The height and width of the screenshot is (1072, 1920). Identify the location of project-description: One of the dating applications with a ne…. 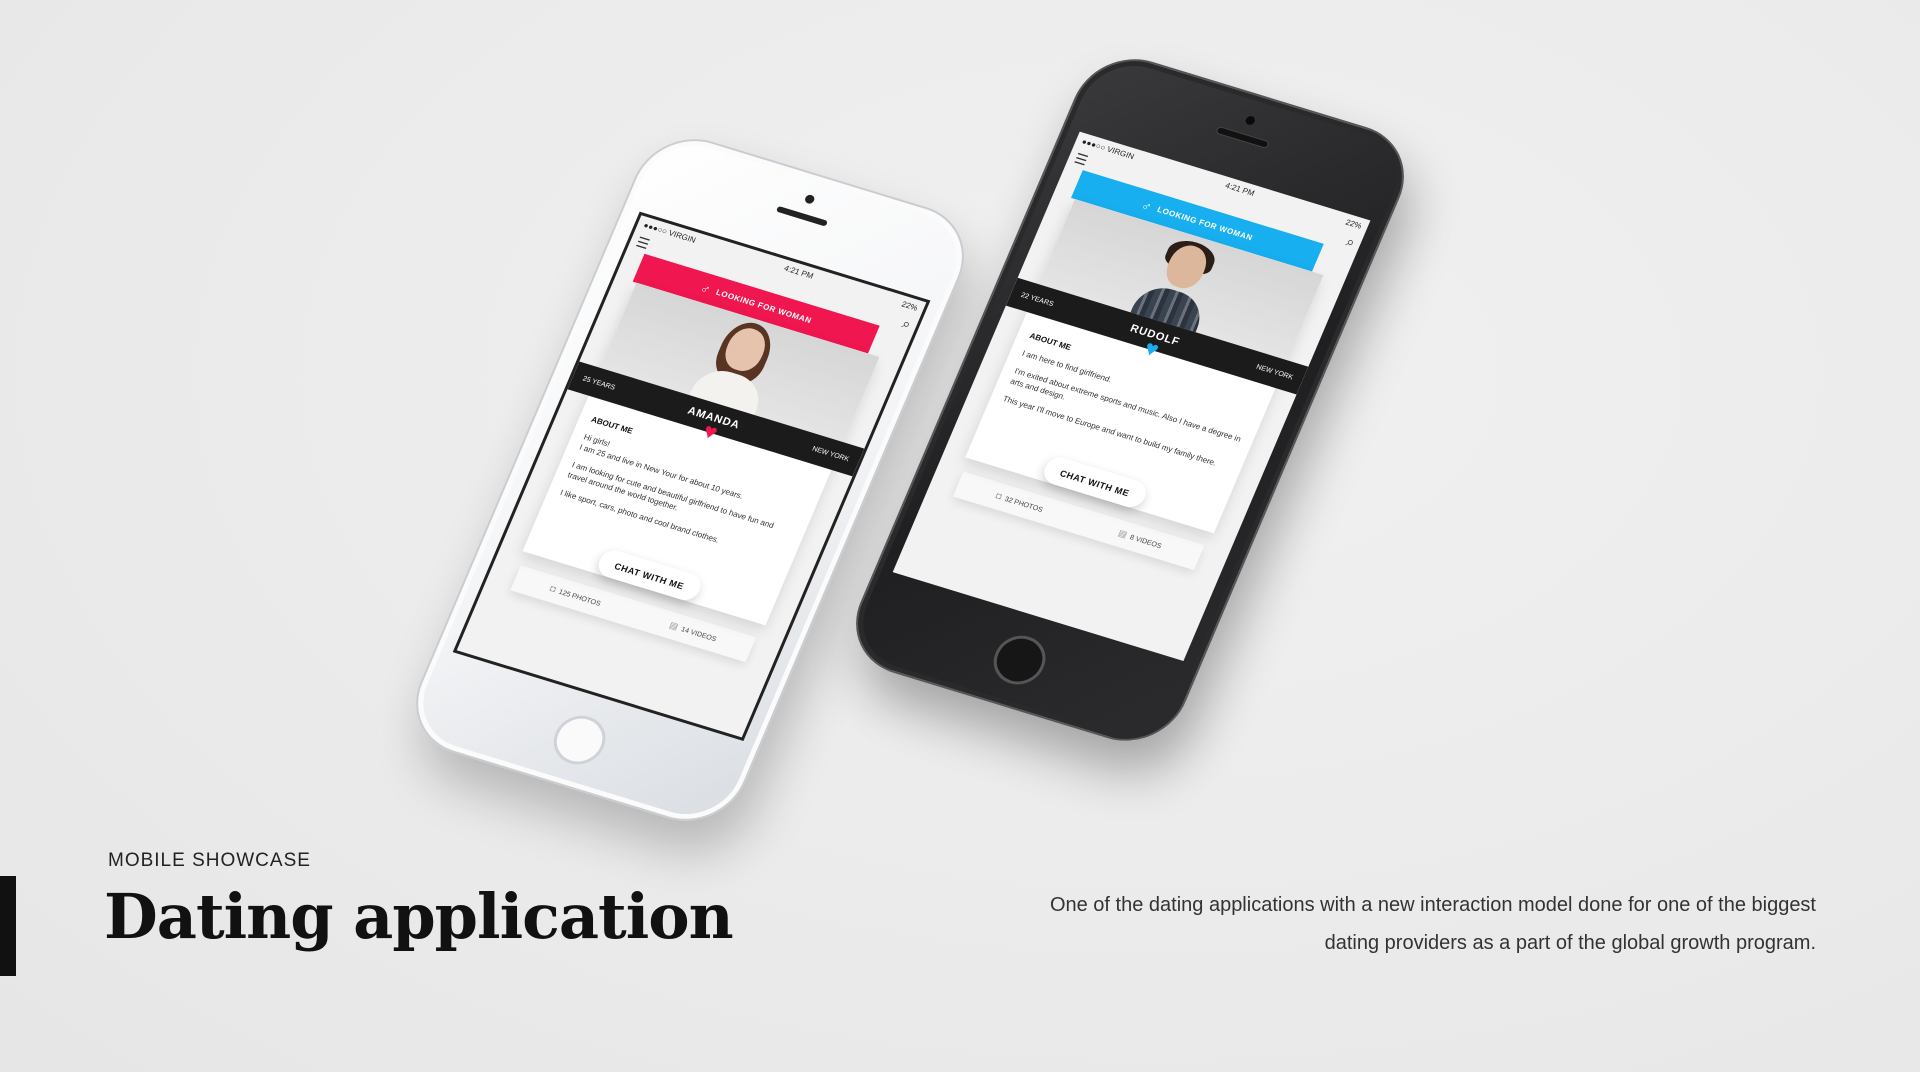
(1432, 924).